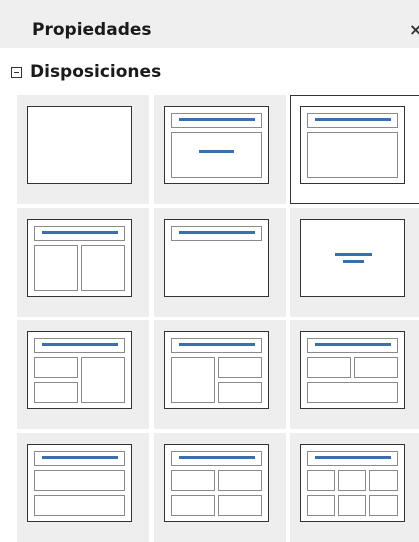 The height and width of the screenshot is (542, 419). Describe the element at coordinates (209, 24) in the screenshot. I see `panel-title-bar: Propiedades ×` at that location.